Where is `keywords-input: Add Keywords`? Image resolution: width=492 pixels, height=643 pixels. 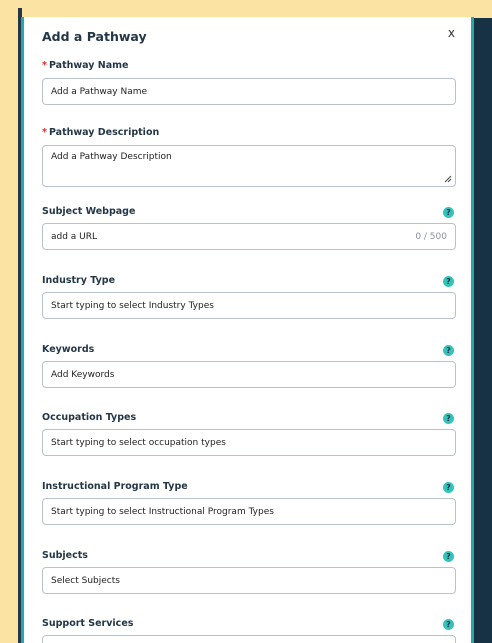 keywords-input: Add Keywords is located at coordinates (249, 374).